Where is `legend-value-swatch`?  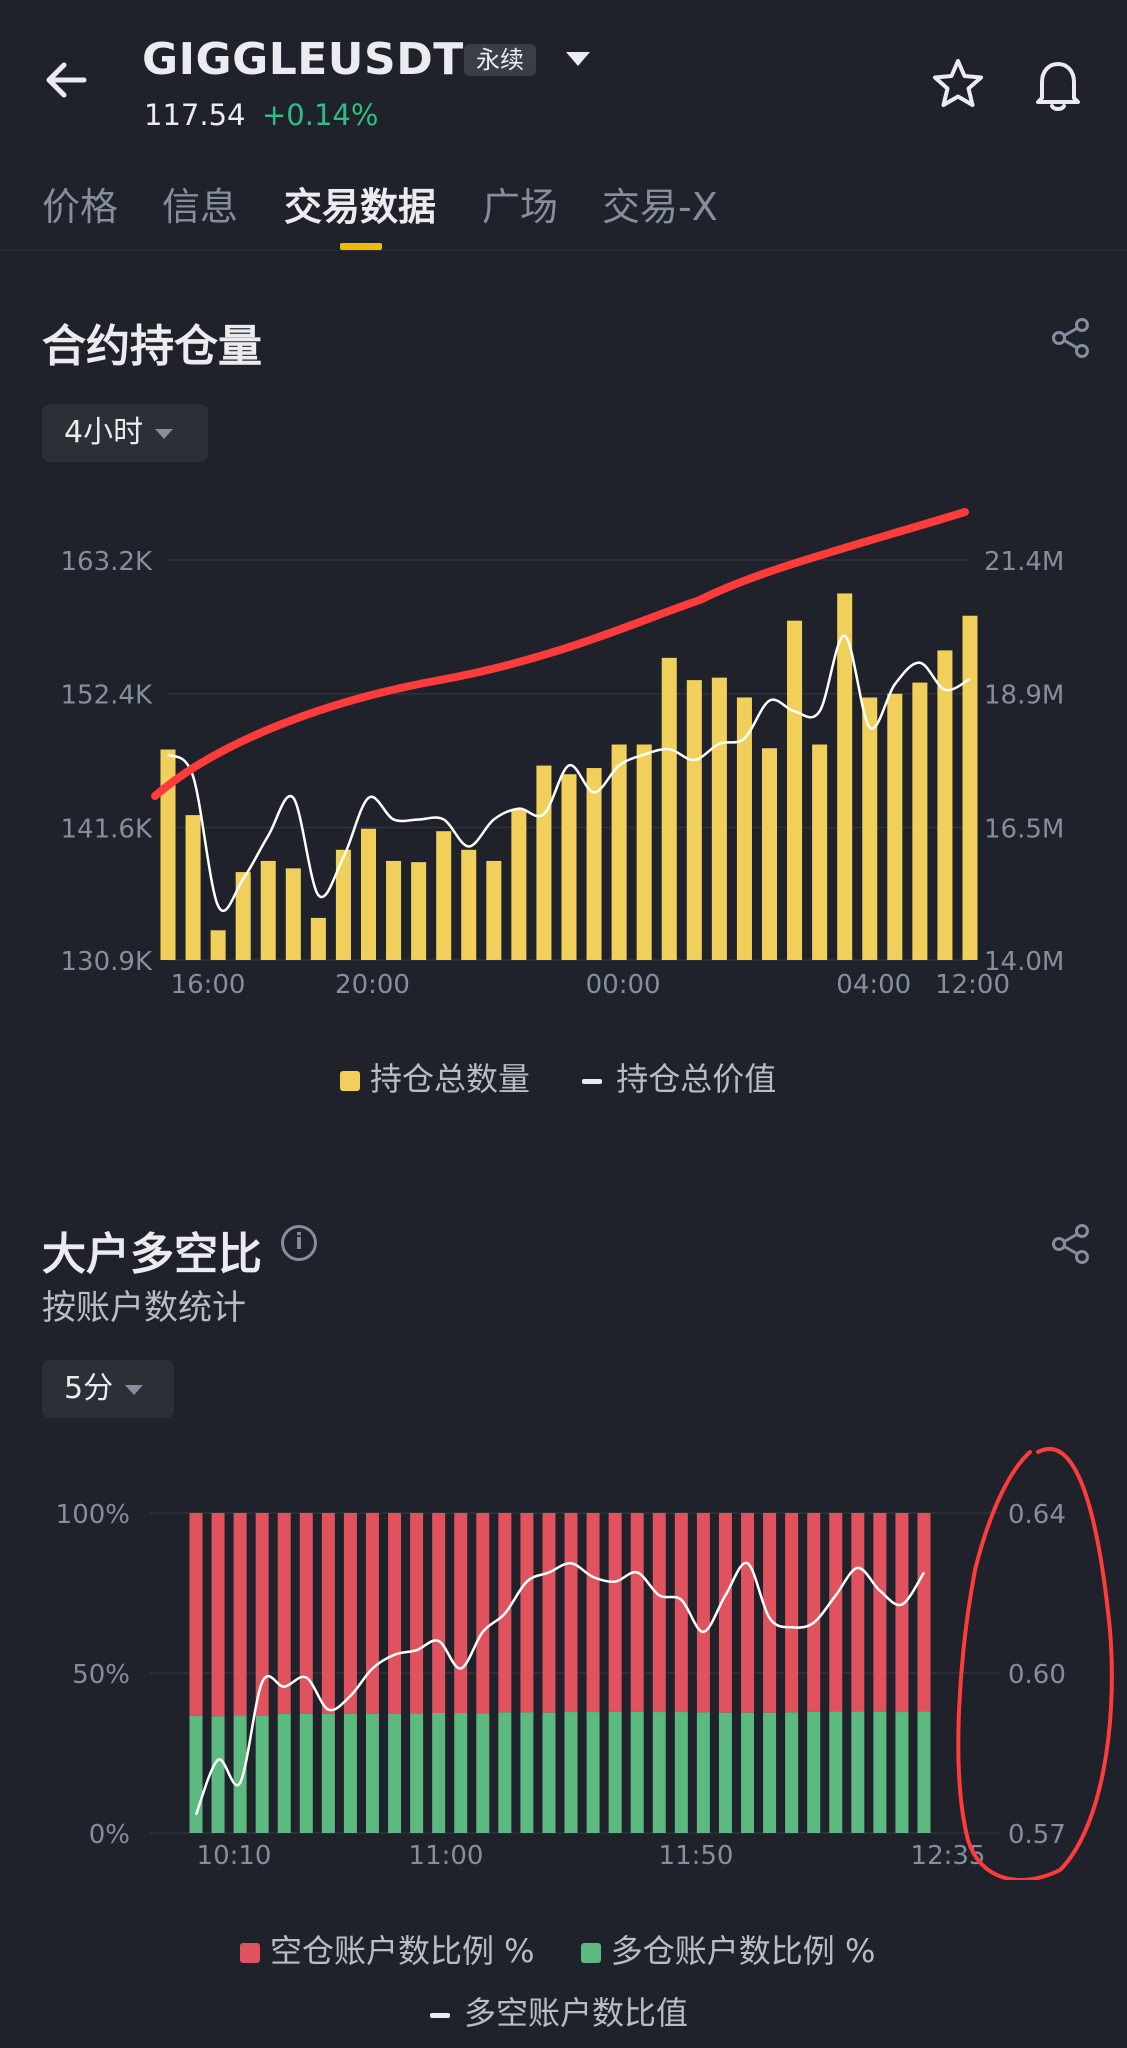
legend-value-swatch is located at coordinates (592, 1081).